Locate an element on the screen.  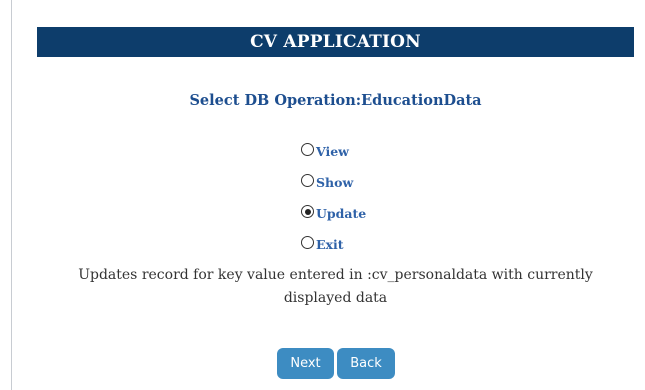
option-view-label: View is located at coordinates (332, 151).